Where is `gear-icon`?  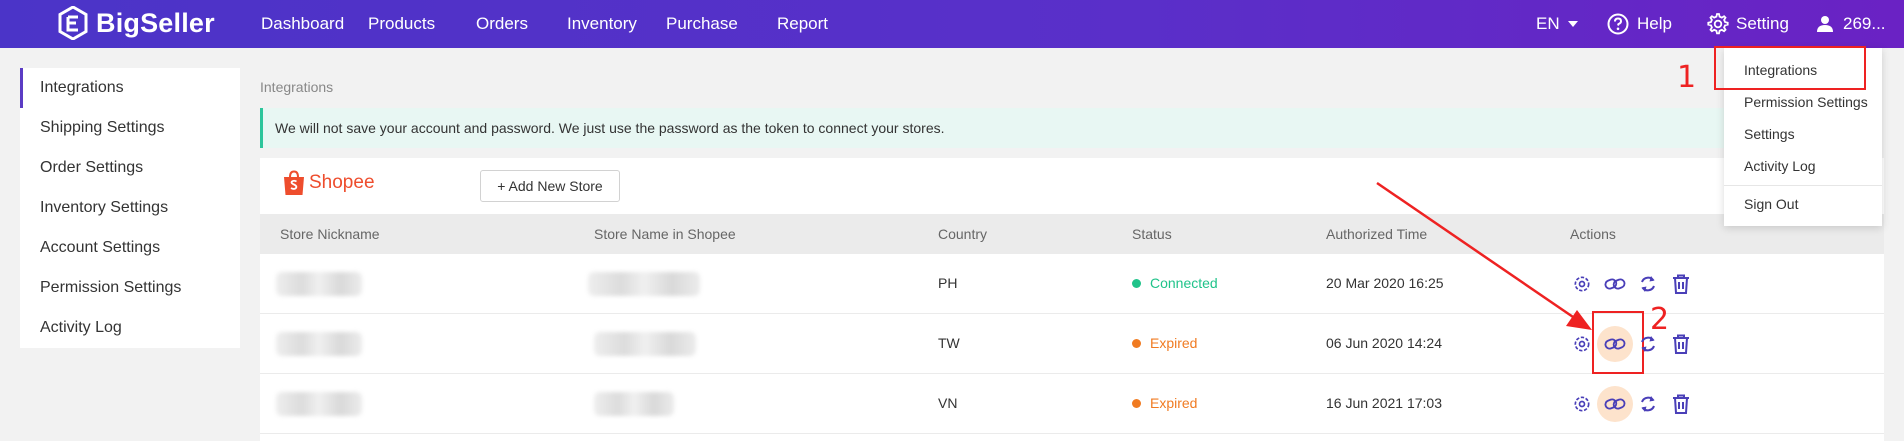
gear-icon is located at coordinates (1718, 24).